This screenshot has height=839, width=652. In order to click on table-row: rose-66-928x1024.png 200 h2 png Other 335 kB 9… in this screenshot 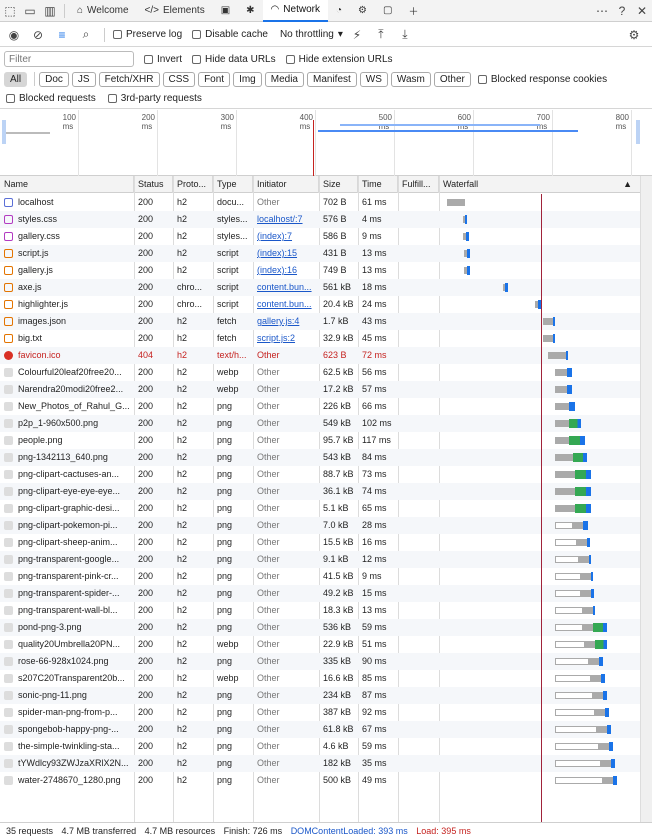, I will do `click(320, 661)`.